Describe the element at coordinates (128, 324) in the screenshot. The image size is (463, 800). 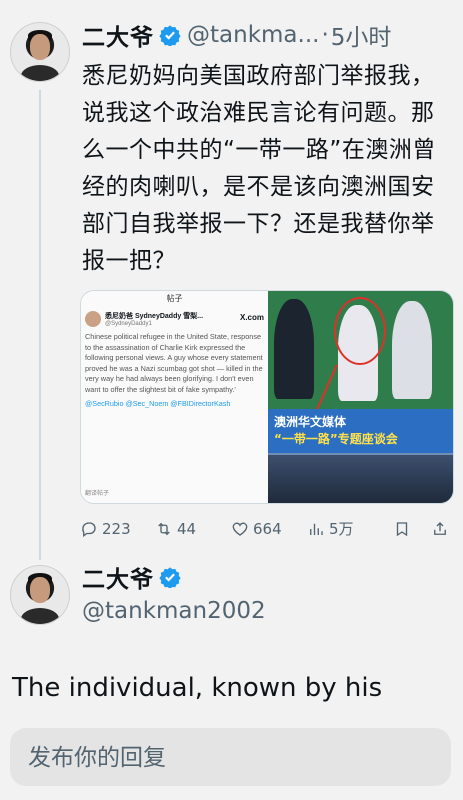
I see `screenshot-account-handle: @SydneyDaddy1` at that location.